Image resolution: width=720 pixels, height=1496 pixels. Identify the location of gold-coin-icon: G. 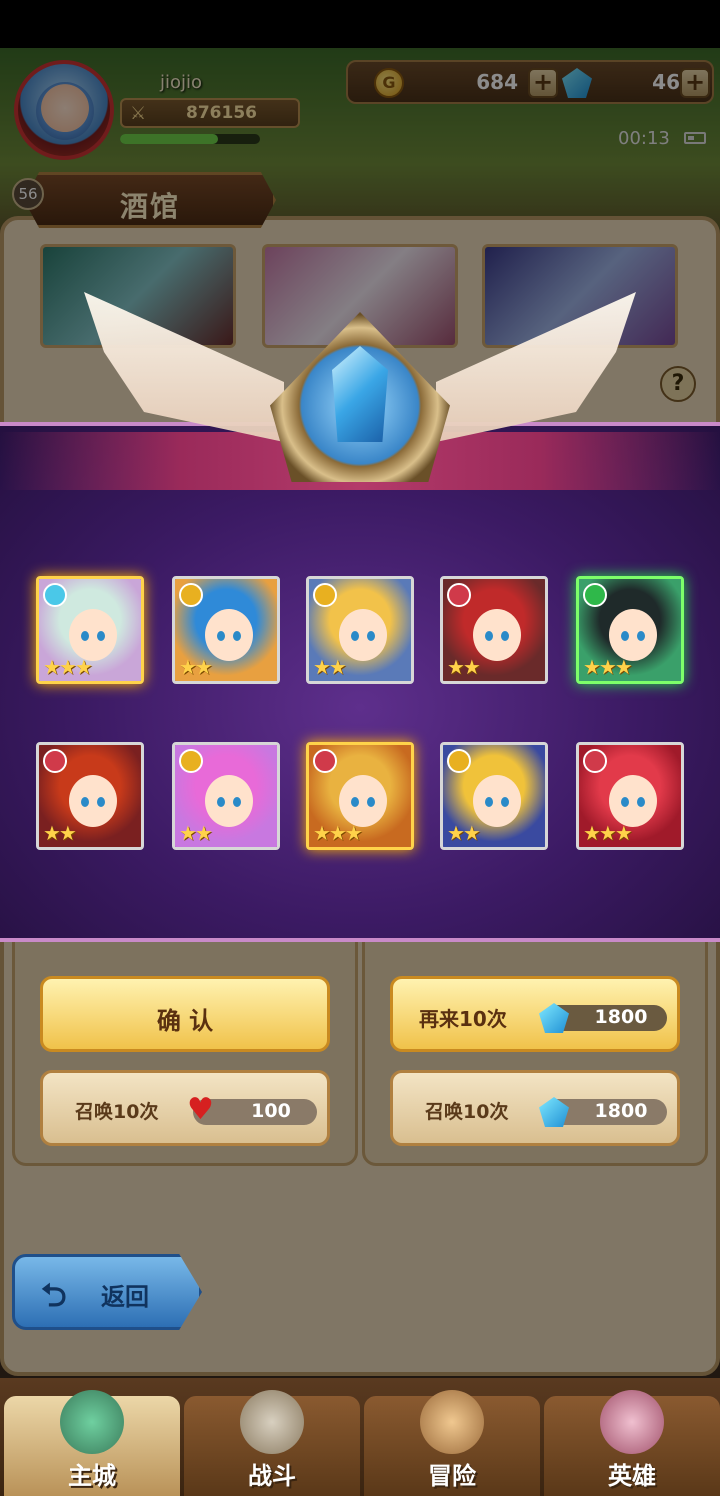
(389, 83).